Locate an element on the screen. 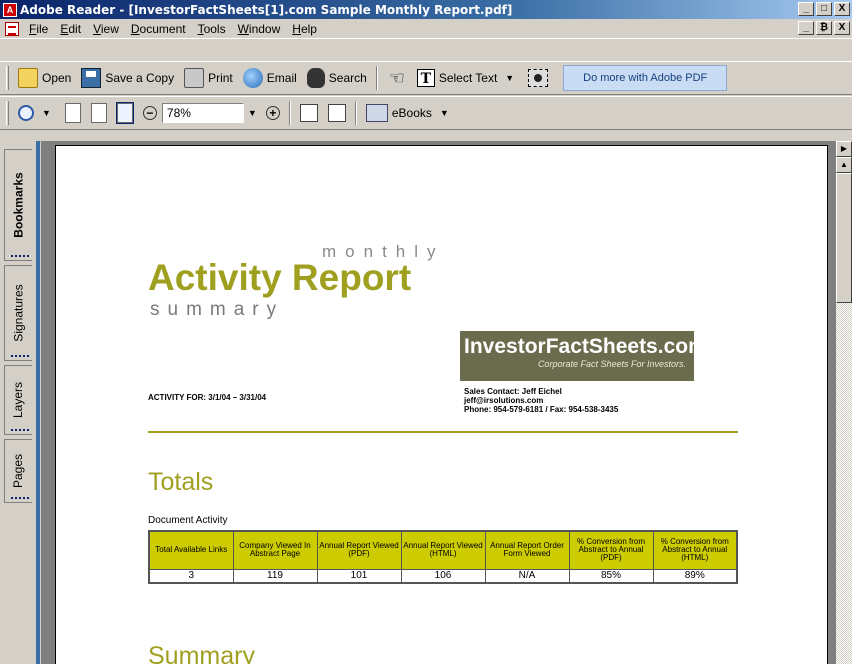 This screenshot has height=664, width=852. save-copy-button: Save a Copy is located at coordinates (127, 78).